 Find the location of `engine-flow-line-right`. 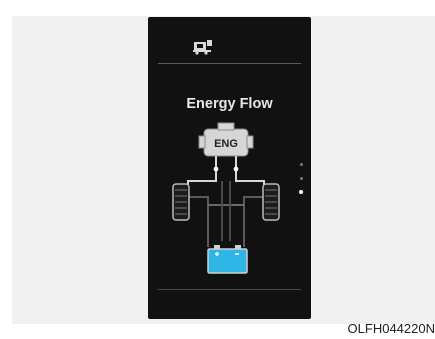

engine-flow-line-right is located at coordinates (250, 172).